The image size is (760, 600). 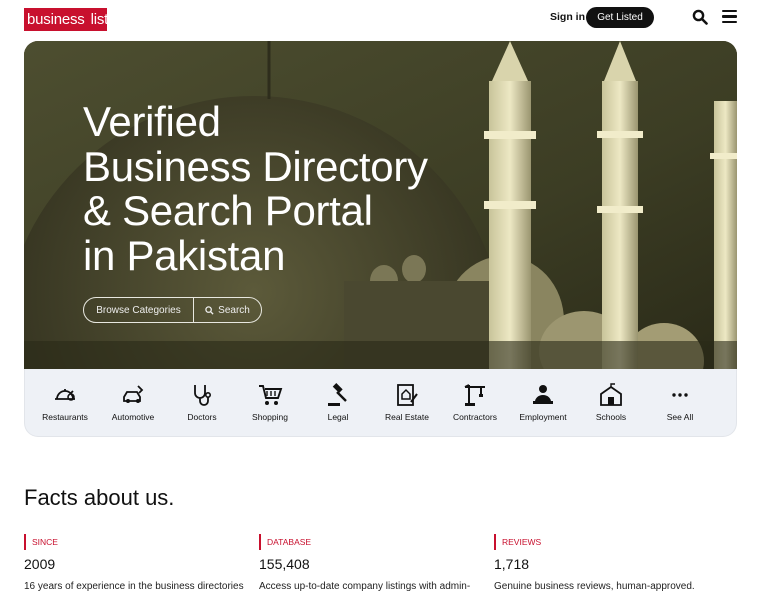 I want to click on category-label: Doctors, so click(x=202, y=417).